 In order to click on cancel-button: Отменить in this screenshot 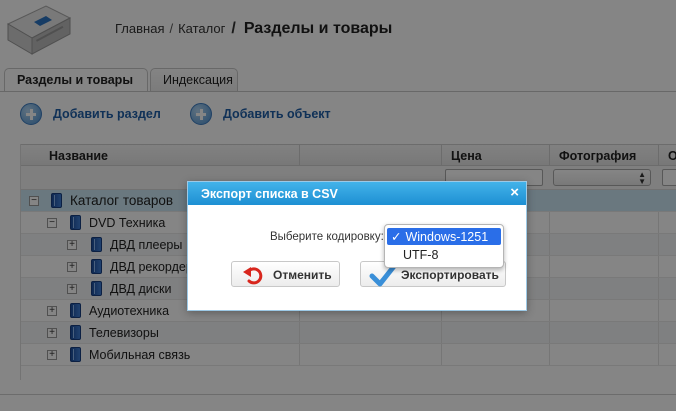, I will do `click(285, 274)`.